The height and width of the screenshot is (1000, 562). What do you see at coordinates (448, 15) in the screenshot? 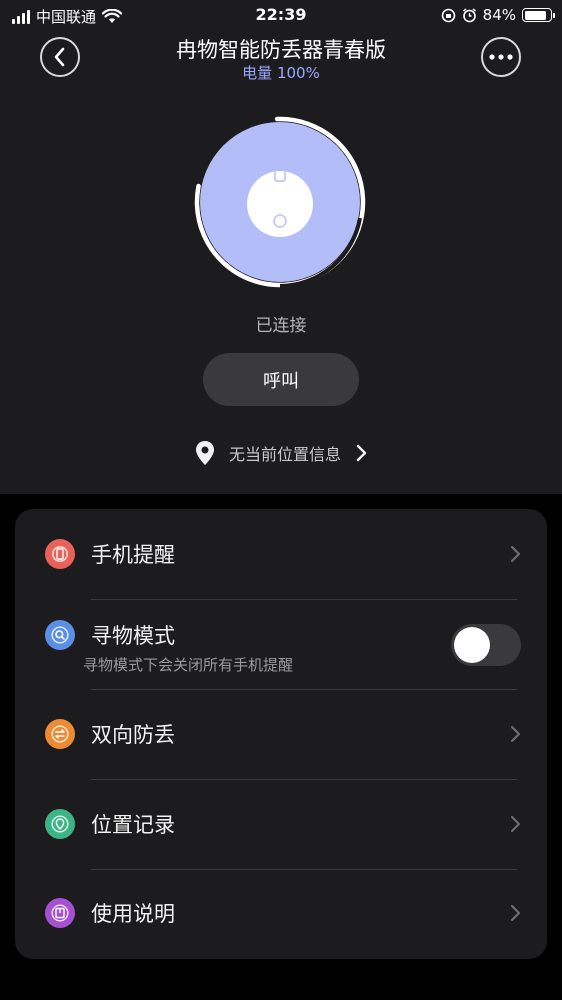
I see `orientation-lock-icon` at bounding box center [448, 15].